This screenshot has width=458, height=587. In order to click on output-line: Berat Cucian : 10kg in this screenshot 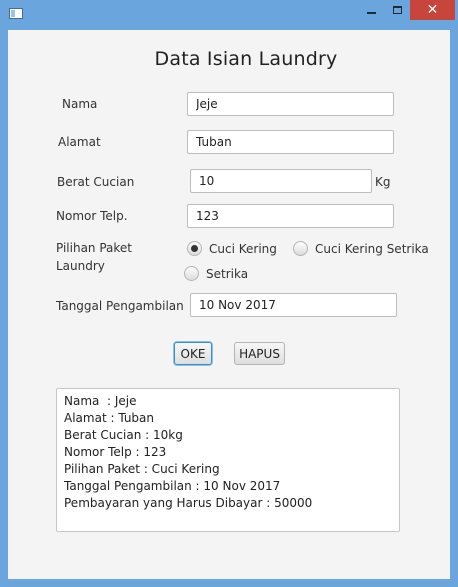, I will do `click(123, 435)`.